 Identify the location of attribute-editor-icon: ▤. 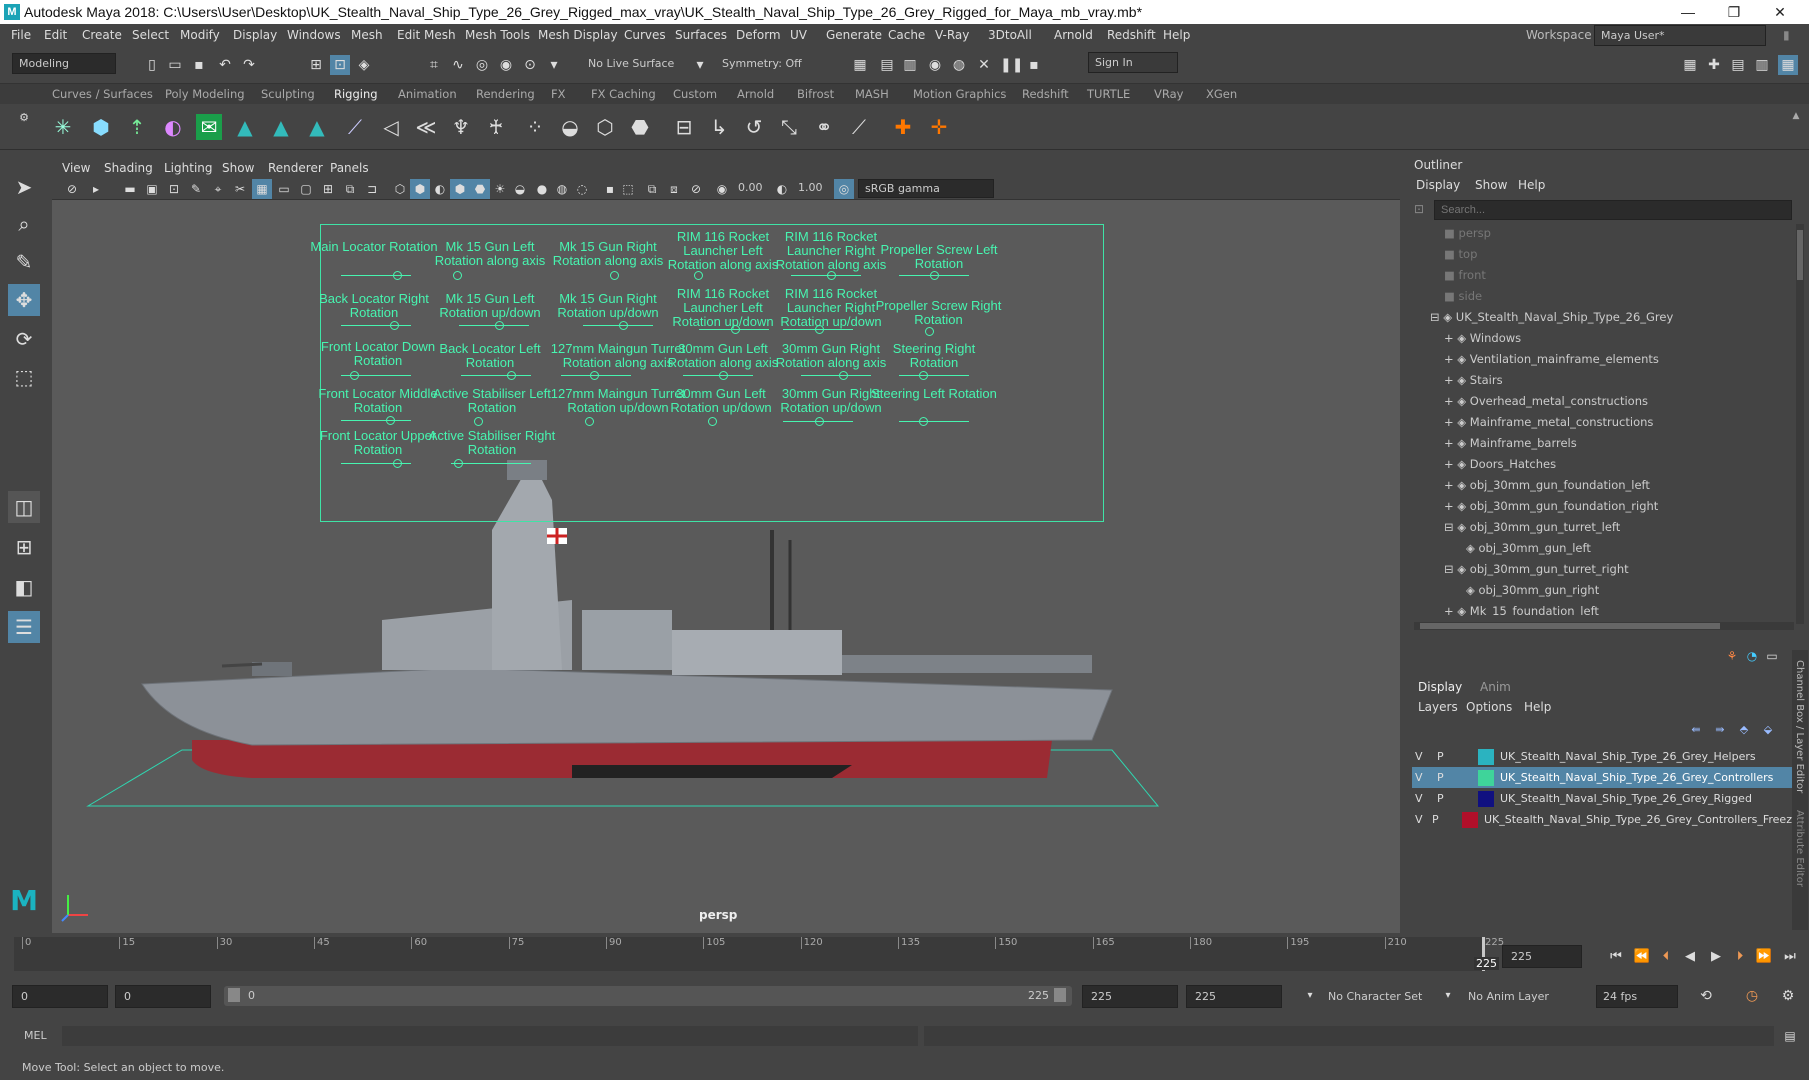
(1738, 65).